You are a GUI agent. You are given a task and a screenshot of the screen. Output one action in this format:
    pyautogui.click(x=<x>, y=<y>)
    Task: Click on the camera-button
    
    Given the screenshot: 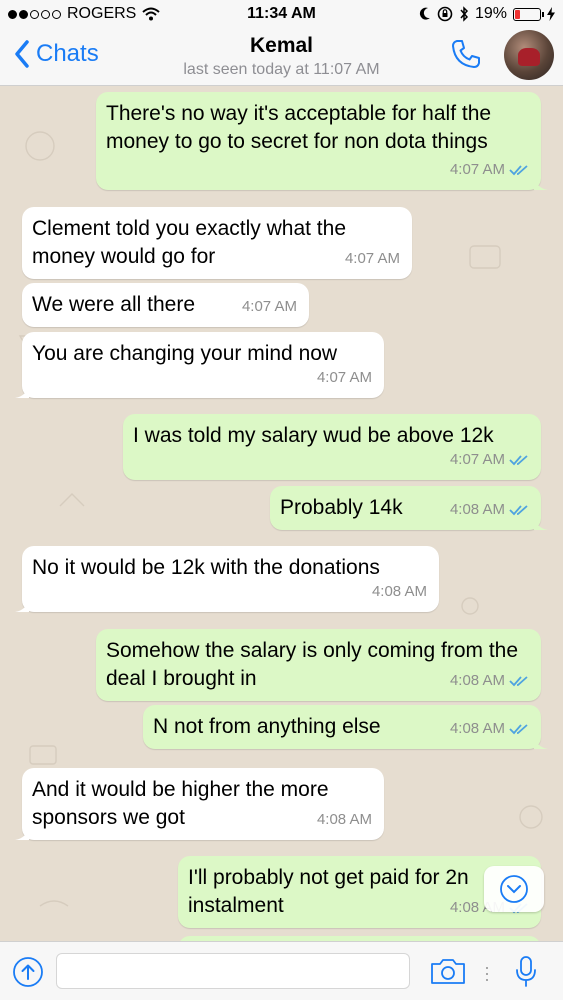 What is the action you would take?
    pyautogui.click(x=448, y=973)
    